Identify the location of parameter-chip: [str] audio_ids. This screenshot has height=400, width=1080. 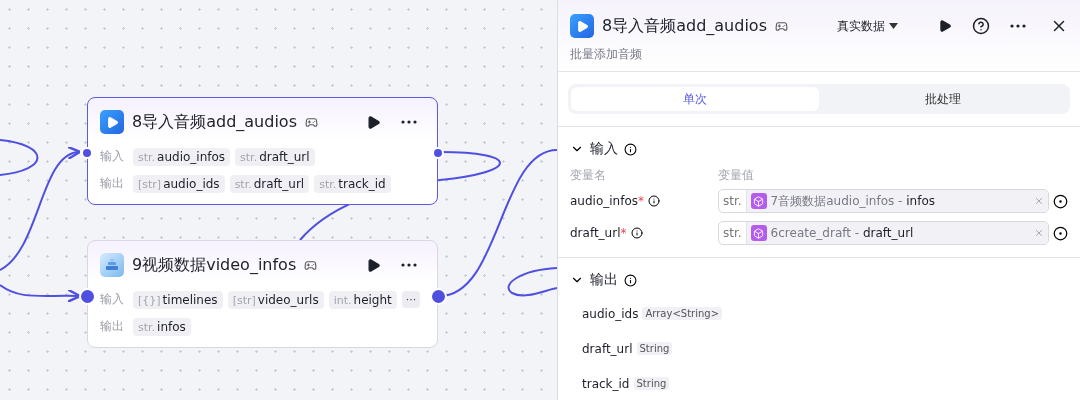
(179, 183).